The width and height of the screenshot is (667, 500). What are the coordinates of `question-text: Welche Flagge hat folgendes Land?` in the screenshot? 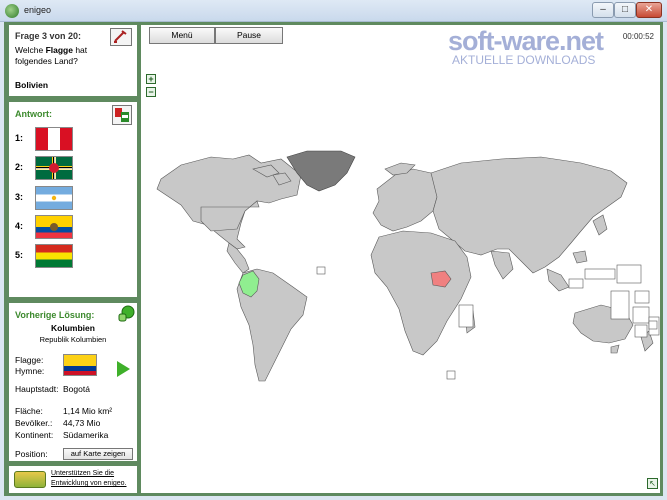 It's located at (51, 55).